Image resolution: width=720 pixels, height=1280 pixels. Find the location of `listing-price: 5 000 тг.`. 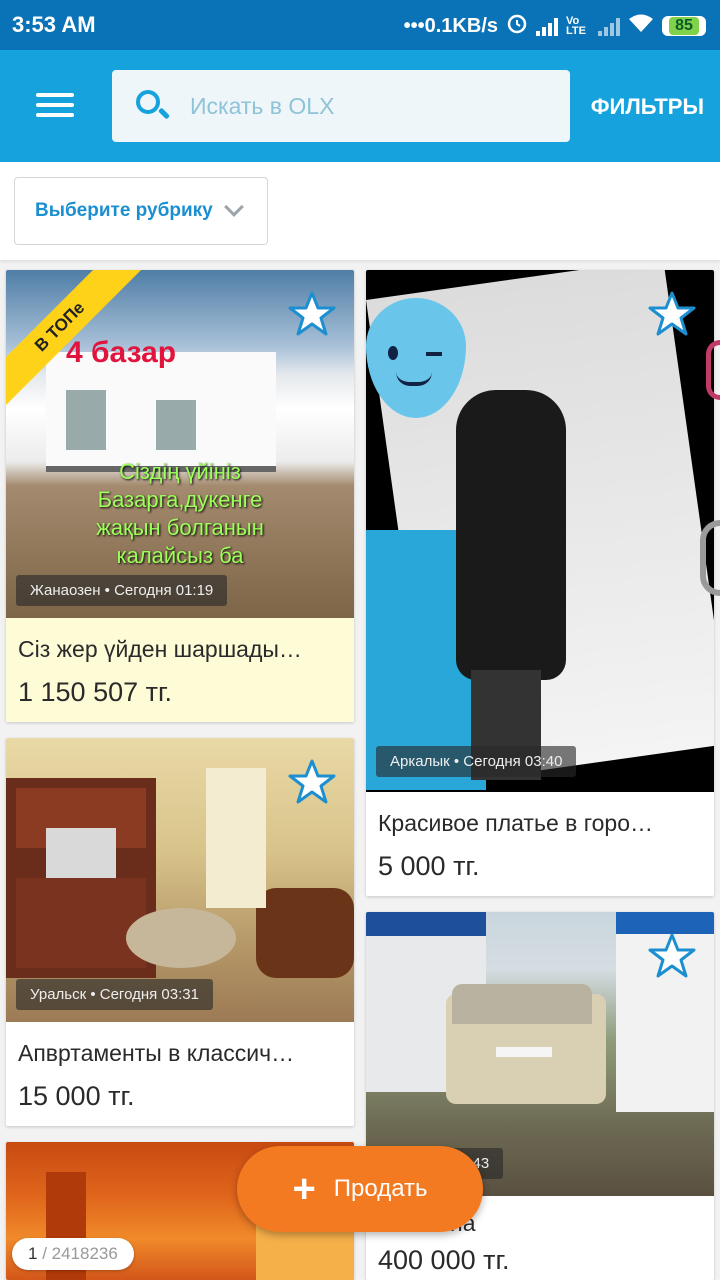

listing-price: 5 000 тг. is located at coordinates (429, 866).